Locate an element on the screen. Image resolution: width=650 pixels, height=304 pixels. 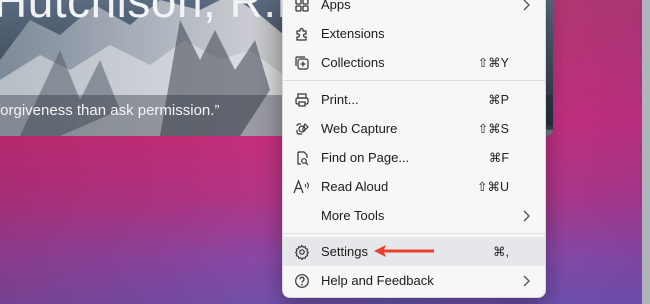
help-icon is located at coordinates (302, 281).